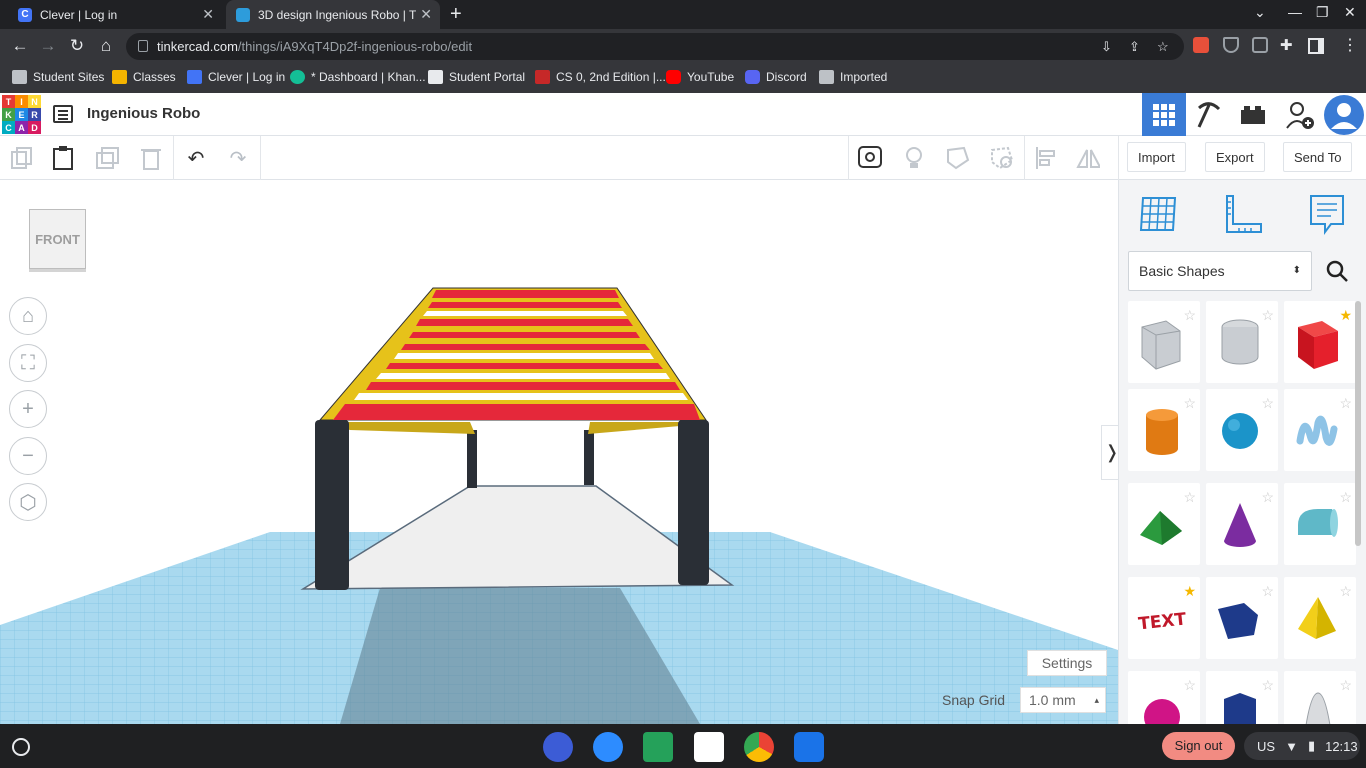 Image resolution: width=1366 pixels, height=768 pixels. I want to click on notes-tab, so click(1327, 214).